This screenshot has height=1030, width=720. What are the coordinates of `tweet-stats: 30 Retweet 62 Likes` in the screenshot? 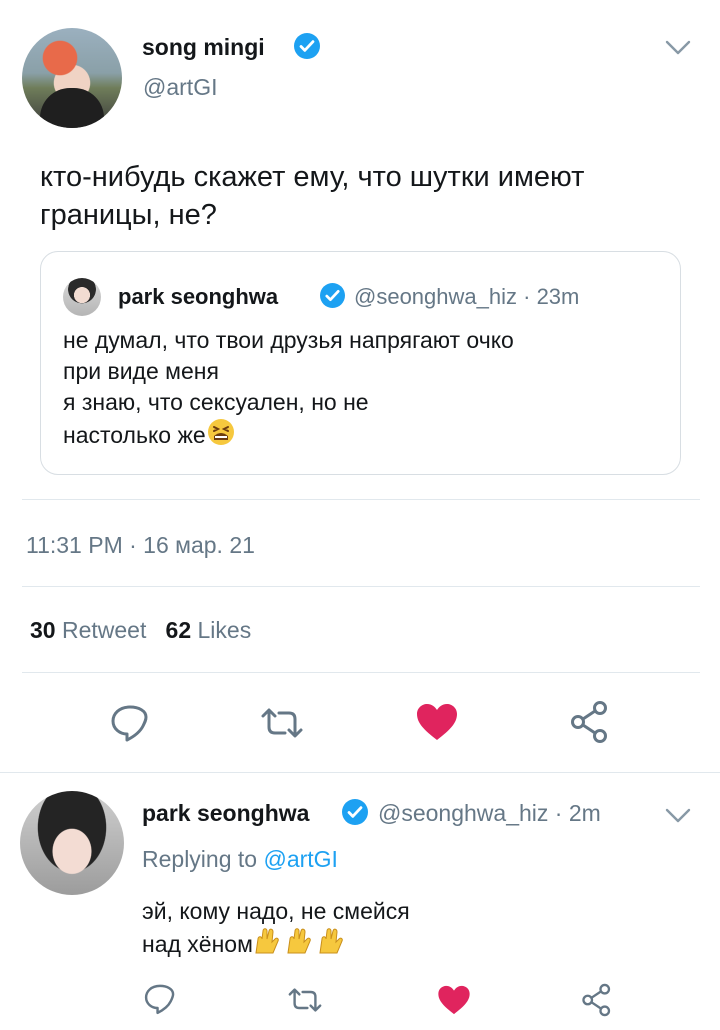 It's located at (140, 630).